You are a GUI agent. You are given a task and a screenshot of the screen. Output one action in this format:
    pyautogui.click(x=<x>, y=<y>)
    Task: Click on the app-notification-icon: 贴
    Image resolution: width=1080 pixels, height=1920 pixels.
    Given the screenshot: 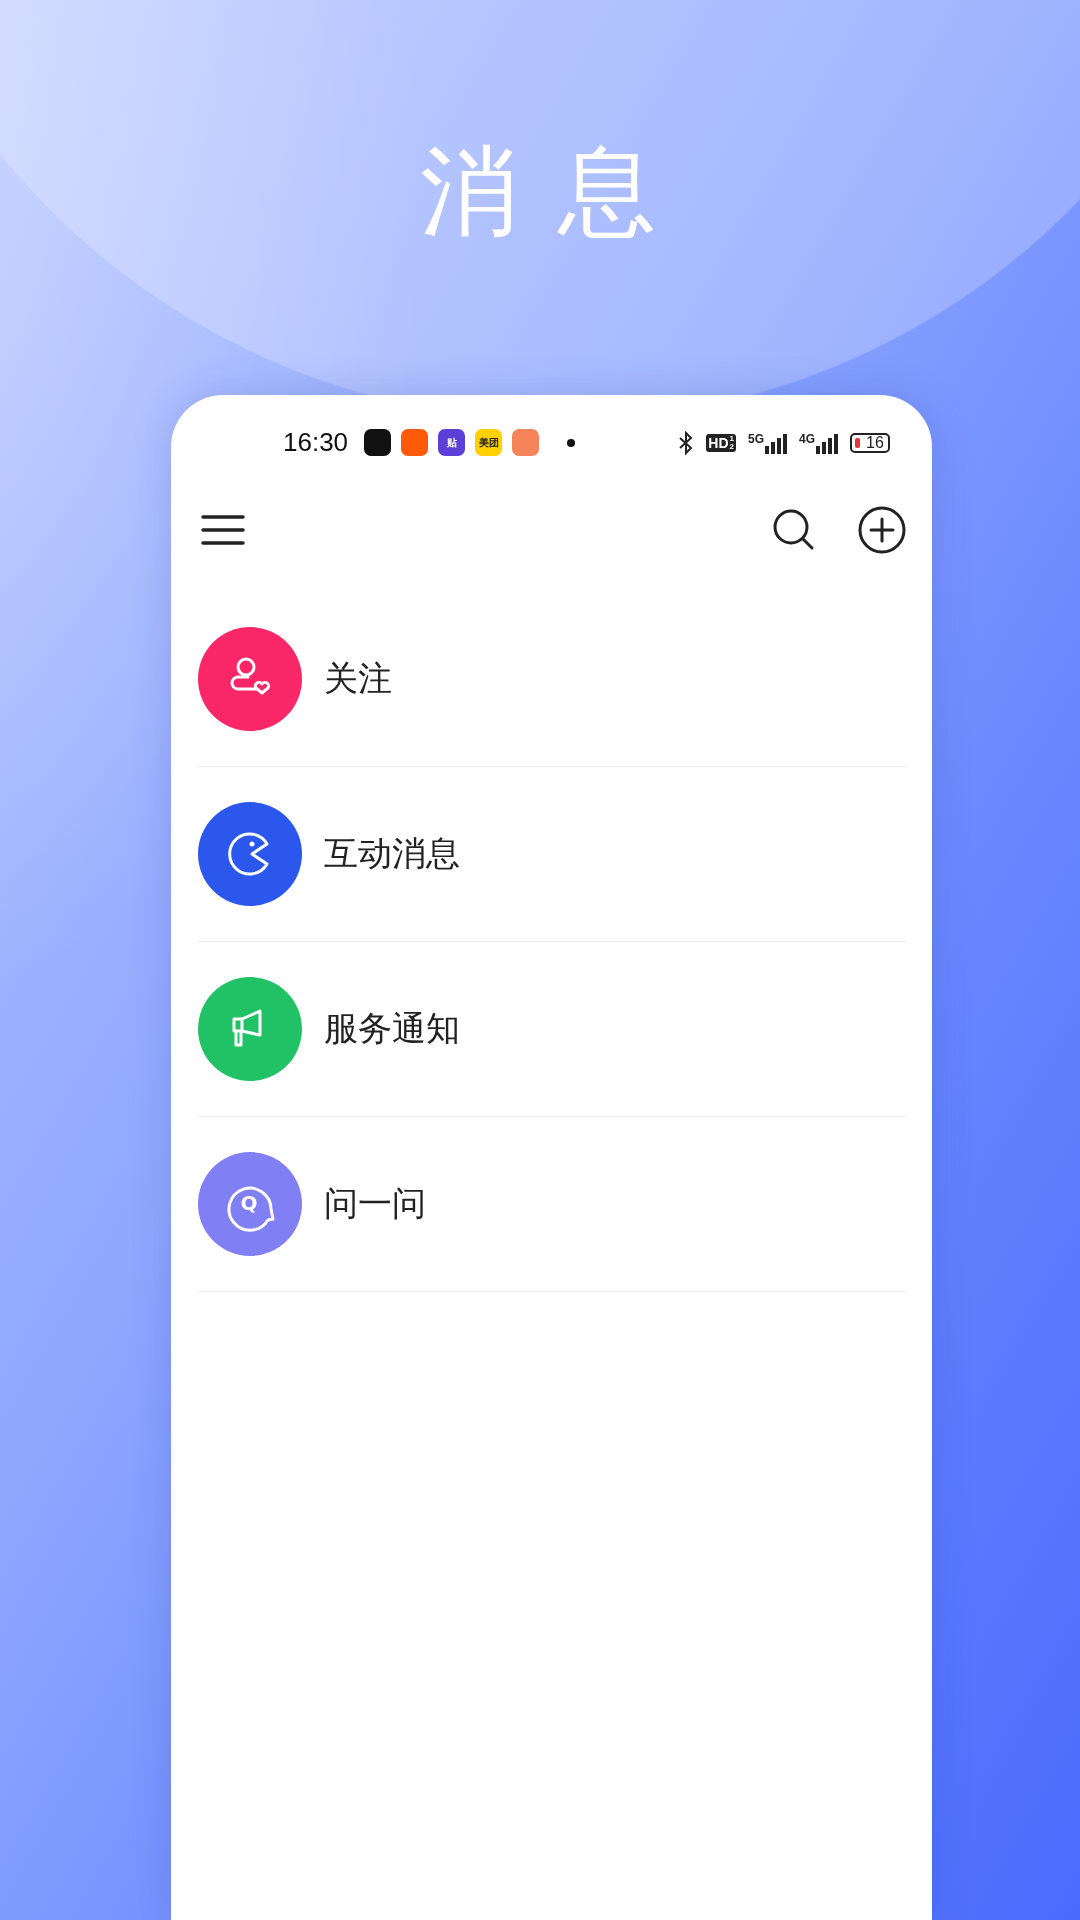 What is the action you would take?
    pyautogui.click(x=452, y=442)
    